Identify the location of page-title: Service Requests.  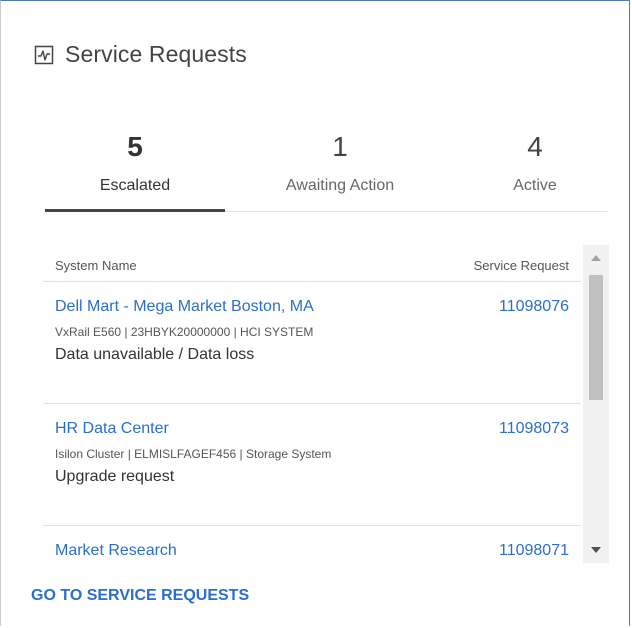
(156, 54).